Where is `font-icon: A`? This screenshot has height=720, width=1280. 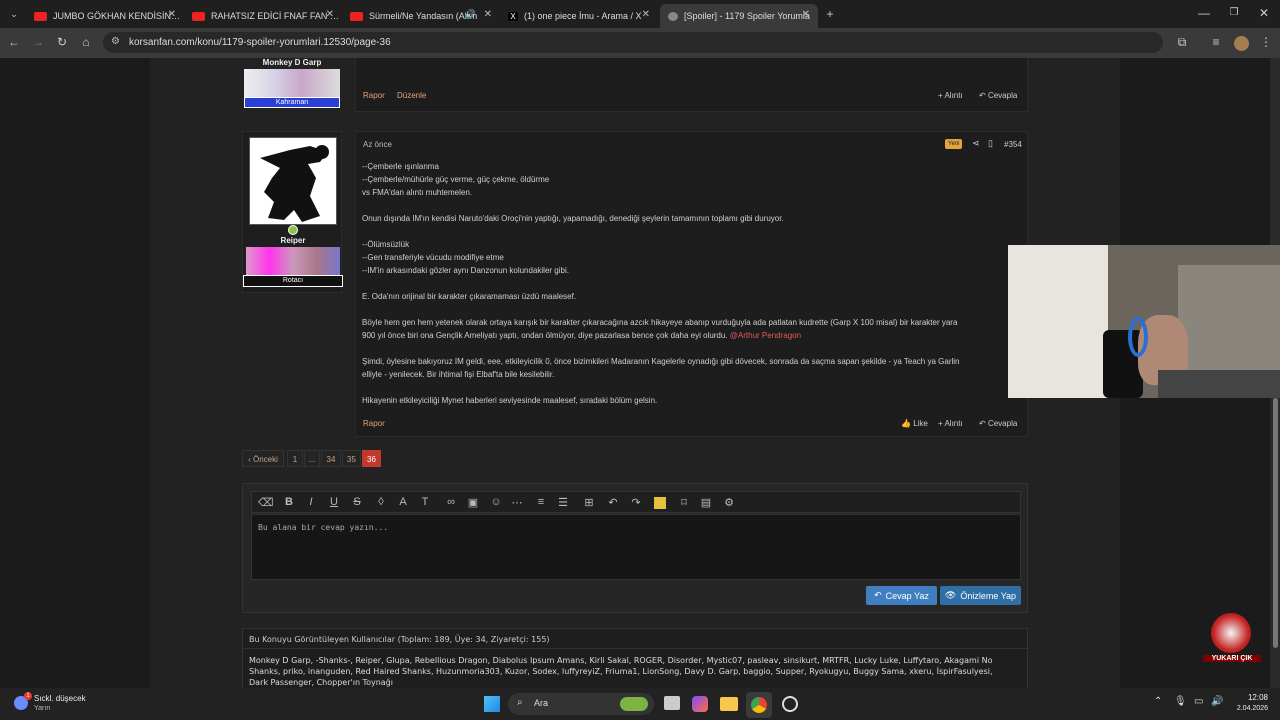 font-icon: A is located at coordinates (403, 502).